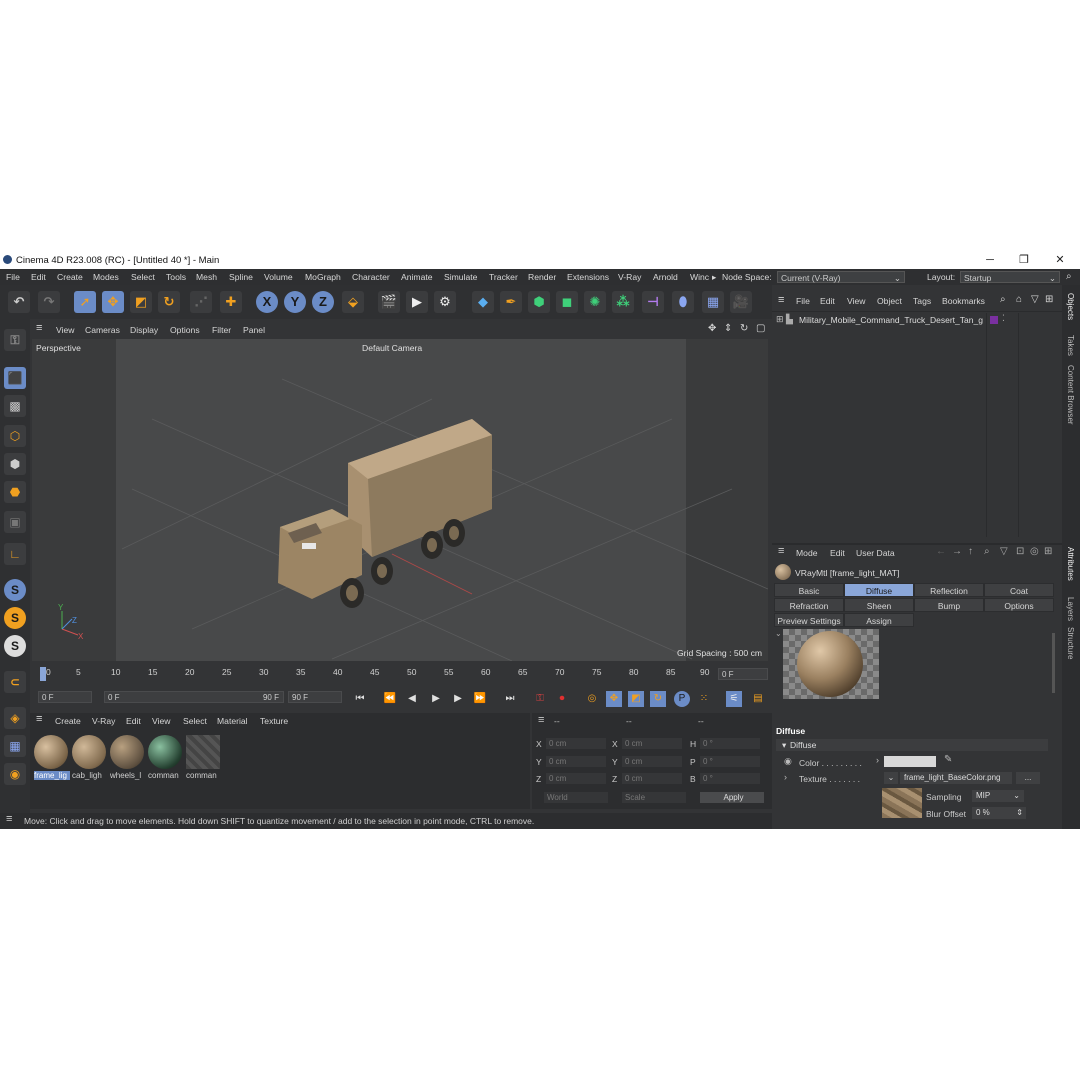  I want to click on scrollbar, so click(1053, 663).